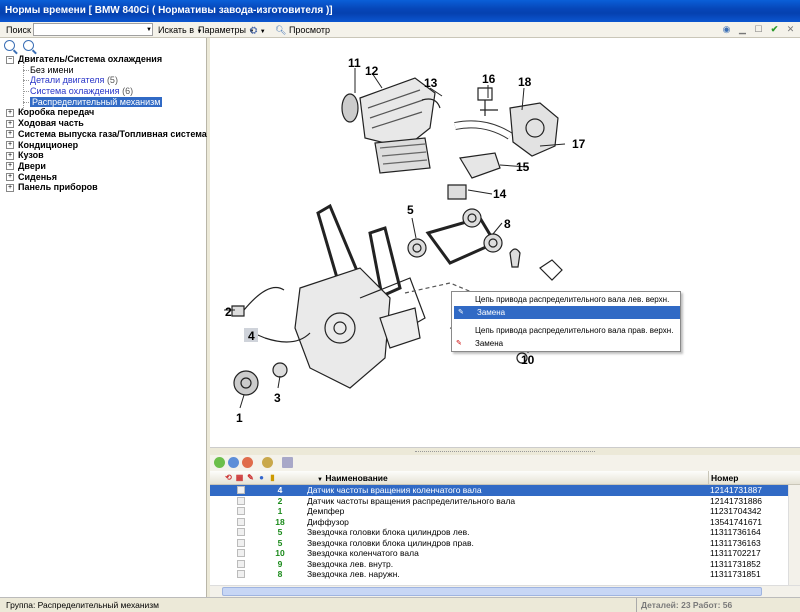  I want to click on part-icon, so click(241, 500).